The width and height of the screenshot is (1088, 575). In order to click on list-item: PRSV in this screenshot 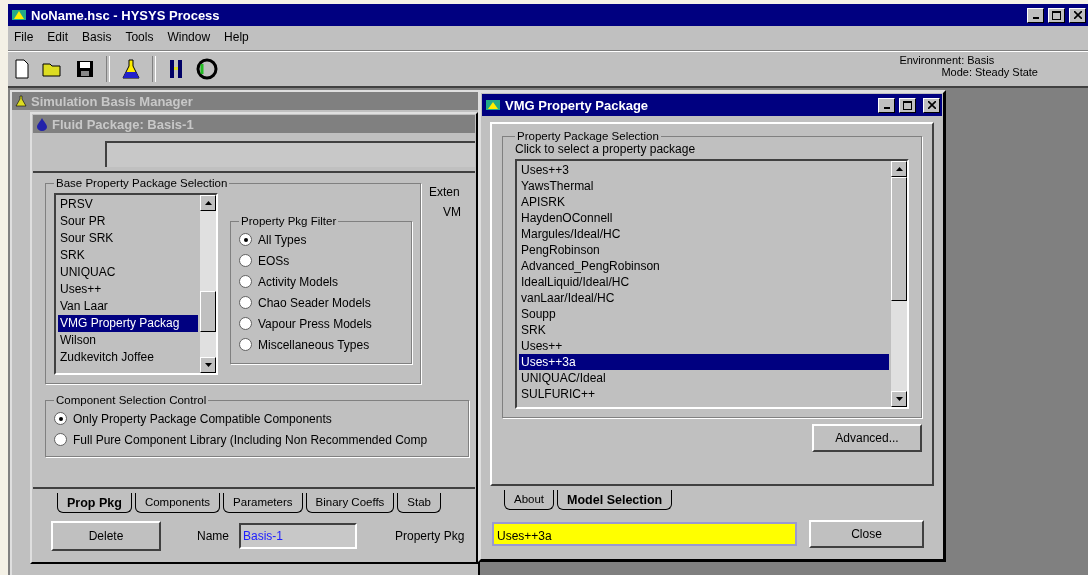, I will do `click(128, 204)`.